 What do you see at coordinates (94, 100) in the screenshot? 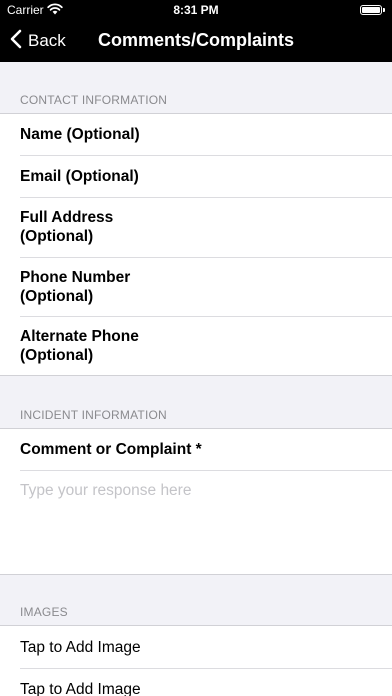
I see `contact-section-header: CONTACT INFORMATION` at bounding box center [94, 100].